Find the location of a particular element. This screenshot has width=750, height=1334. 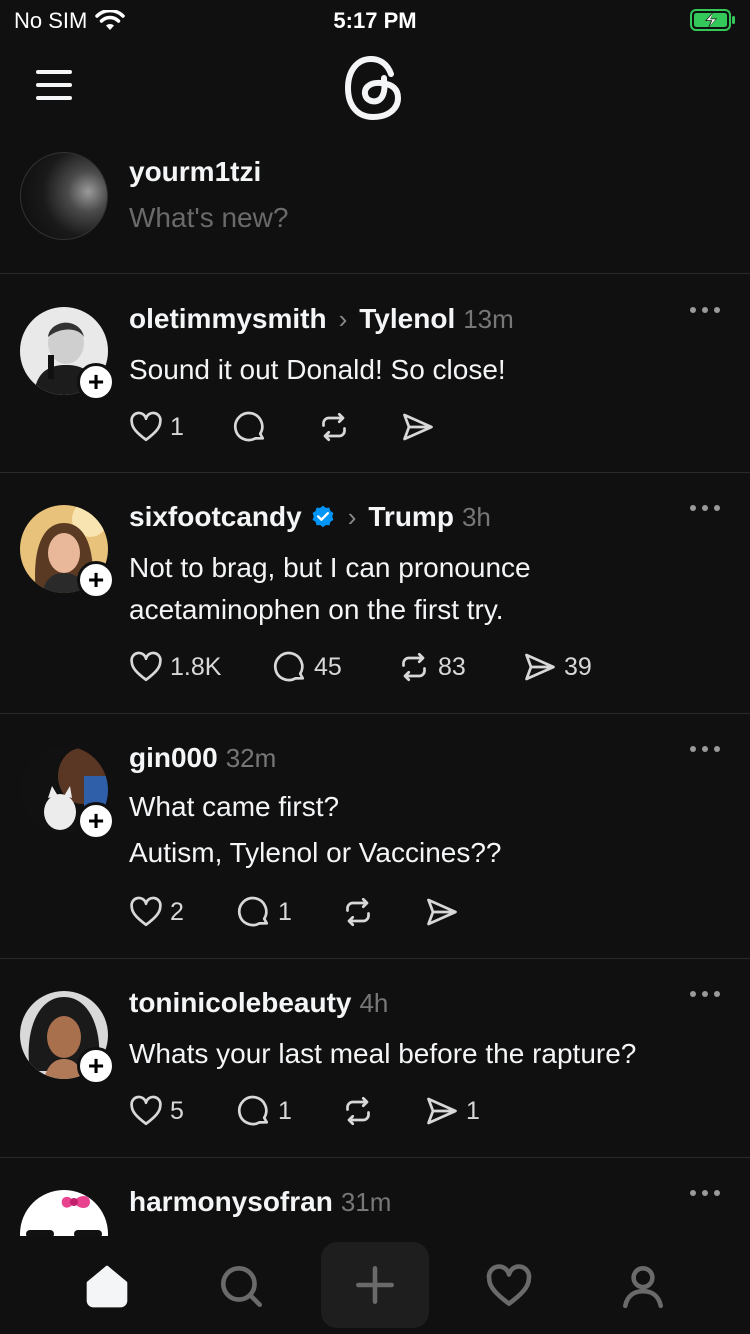

menu-button is located at coordinates (56, 85).